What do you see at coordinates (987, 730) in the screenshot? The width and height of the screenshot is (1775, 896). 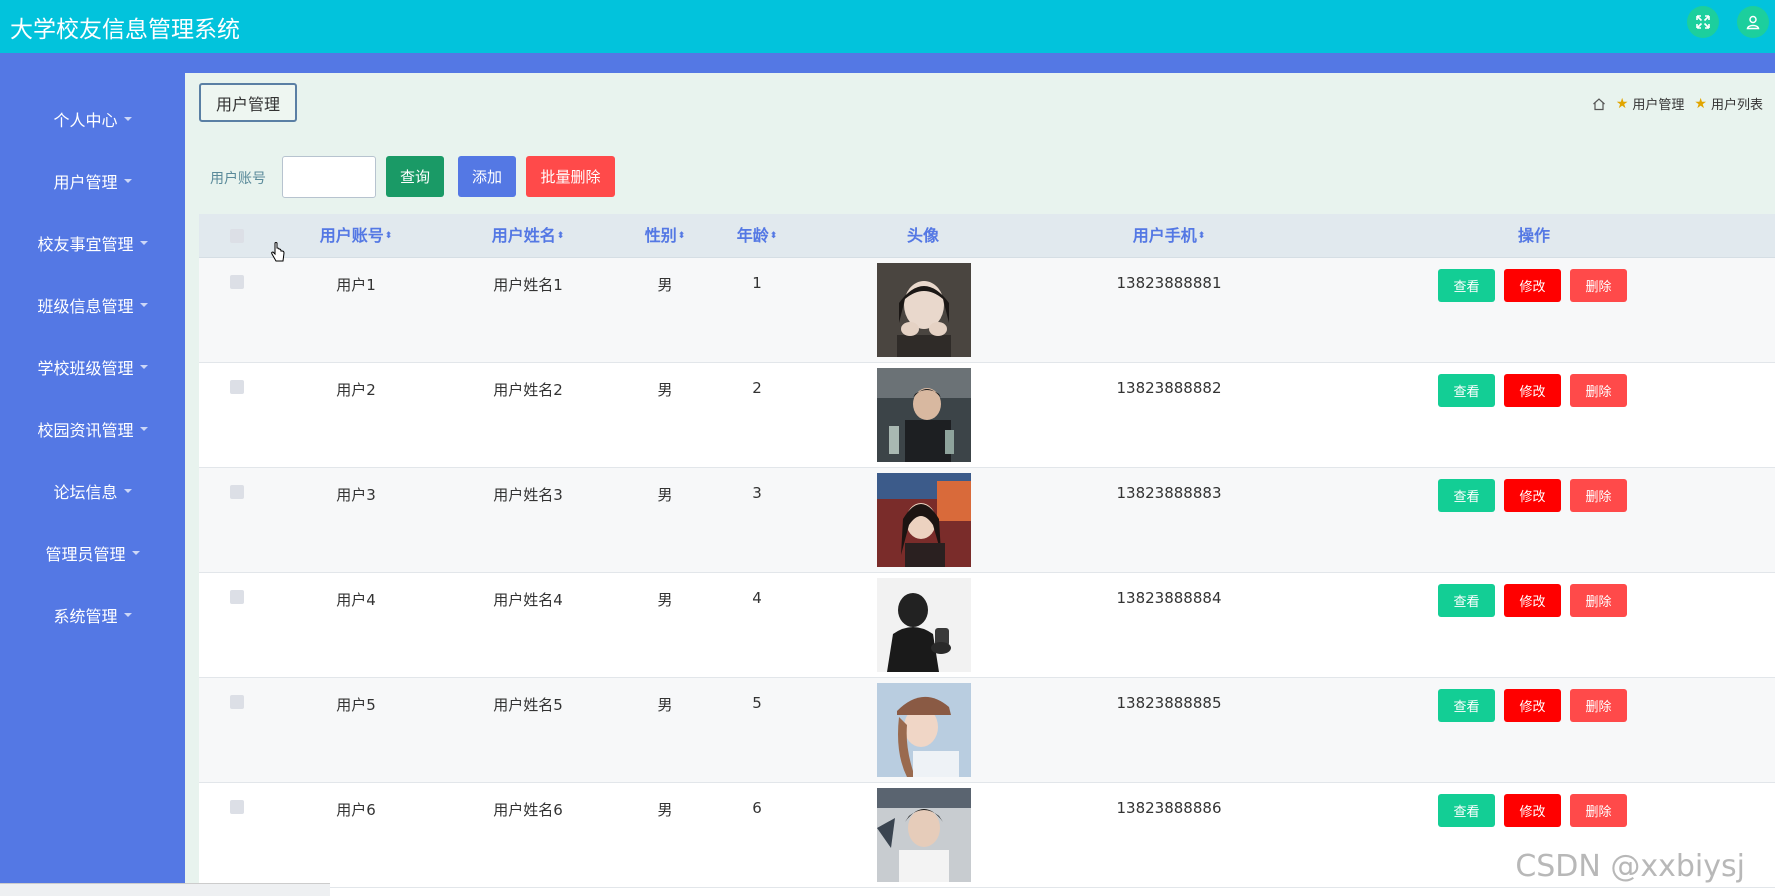 I see `table-row: 用户5 用户姓名5 男 5 13823888885 查看 修改 删除` at bounding box center [987, 730].